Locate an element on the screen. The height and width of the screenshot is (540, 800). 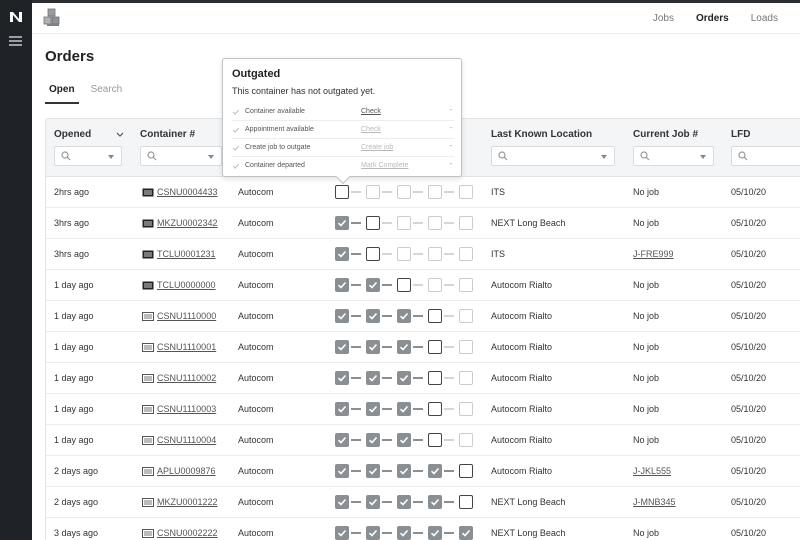
opened-filter is located at coordinates (88, 156).